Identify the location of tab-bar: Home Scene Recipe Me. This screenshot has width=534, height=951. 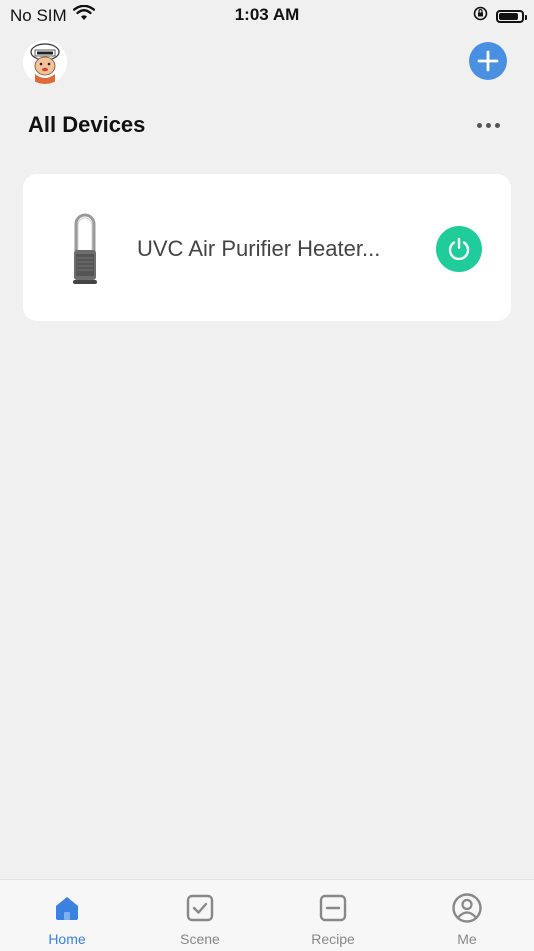
(267, 915).